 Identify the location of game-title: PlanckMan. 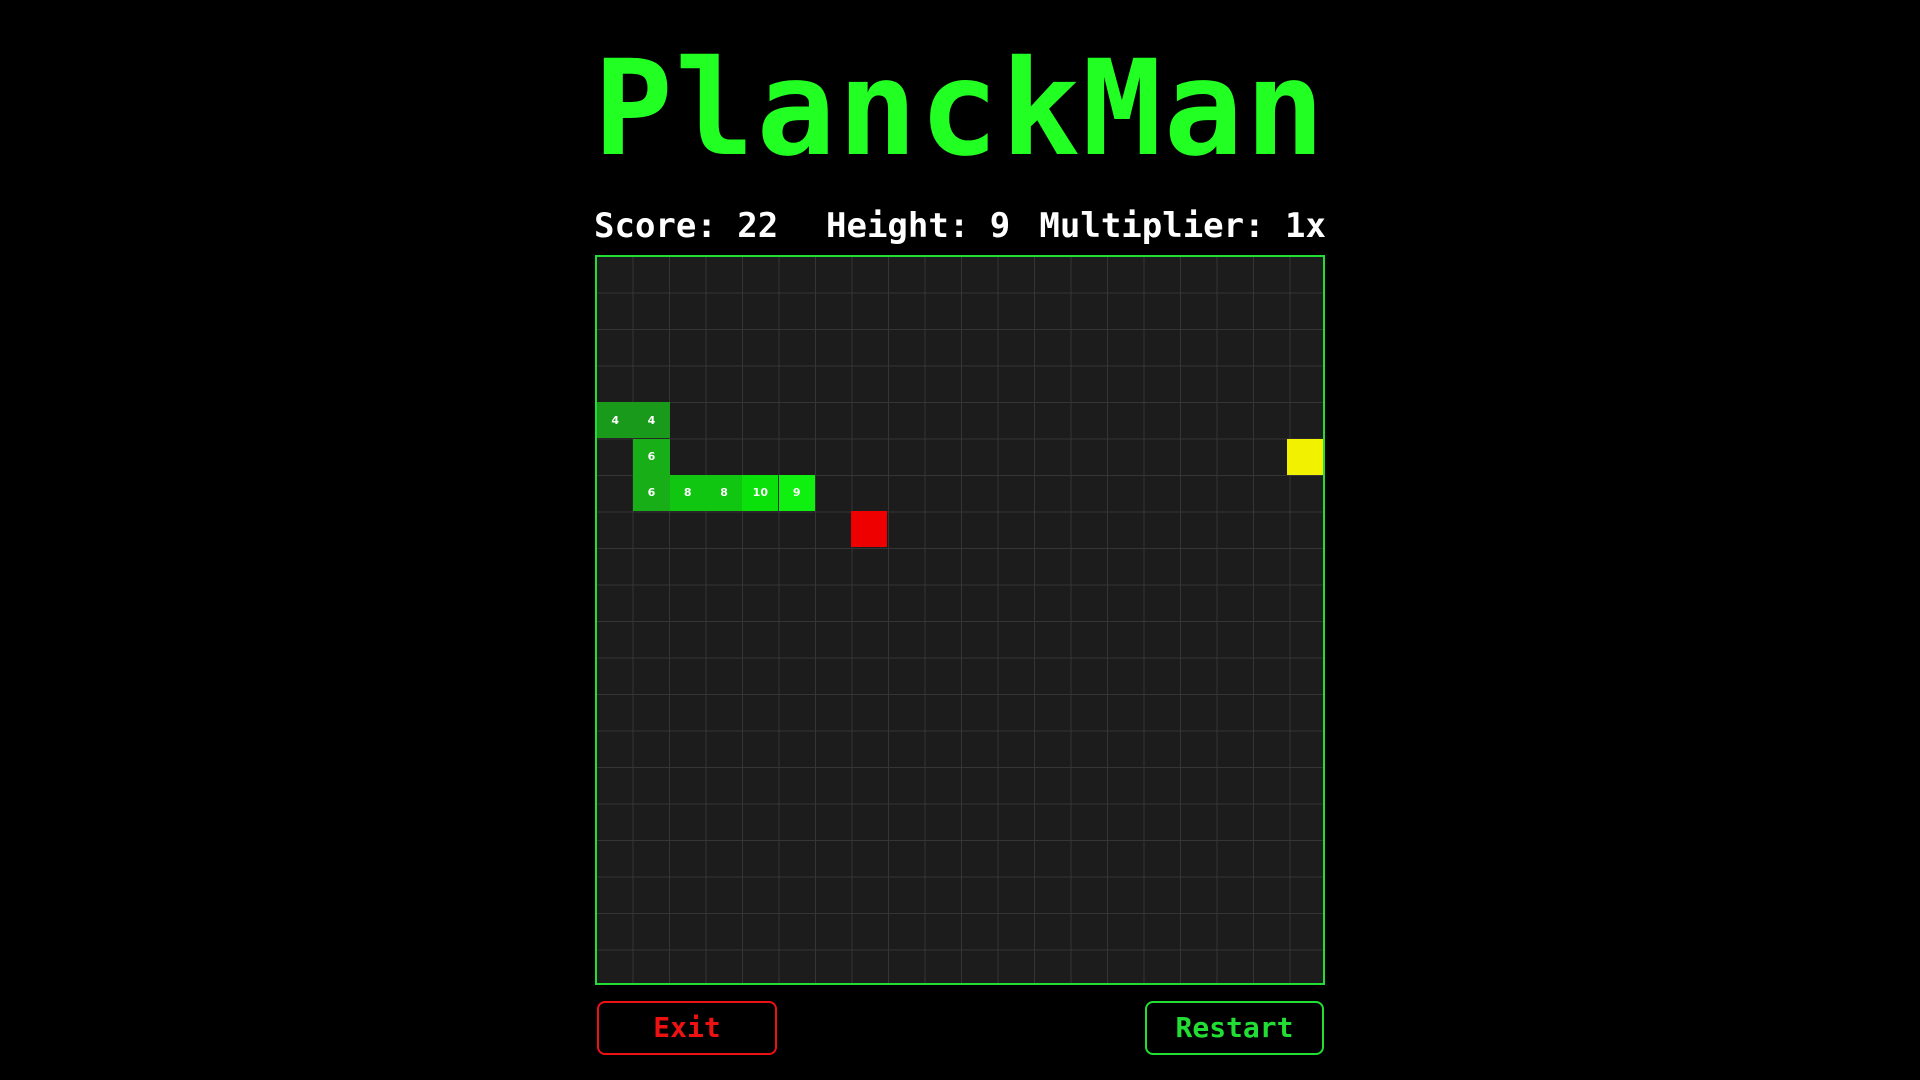
(960, 109).